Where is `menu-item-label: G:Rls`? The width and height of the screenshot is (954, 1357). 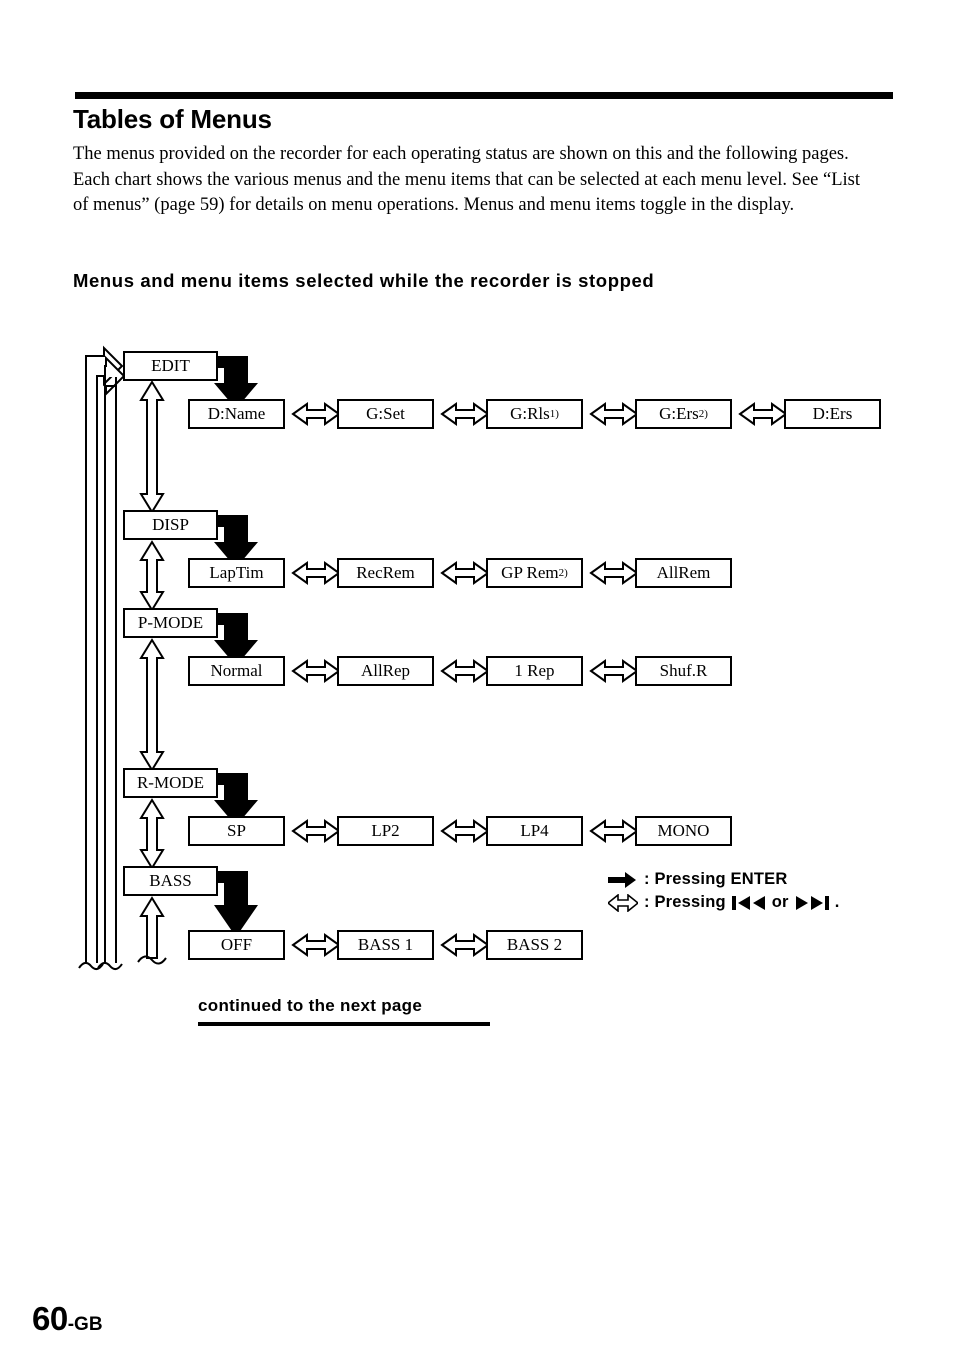 menu-item-label: G:Rls is located at coordinates (530, 413).